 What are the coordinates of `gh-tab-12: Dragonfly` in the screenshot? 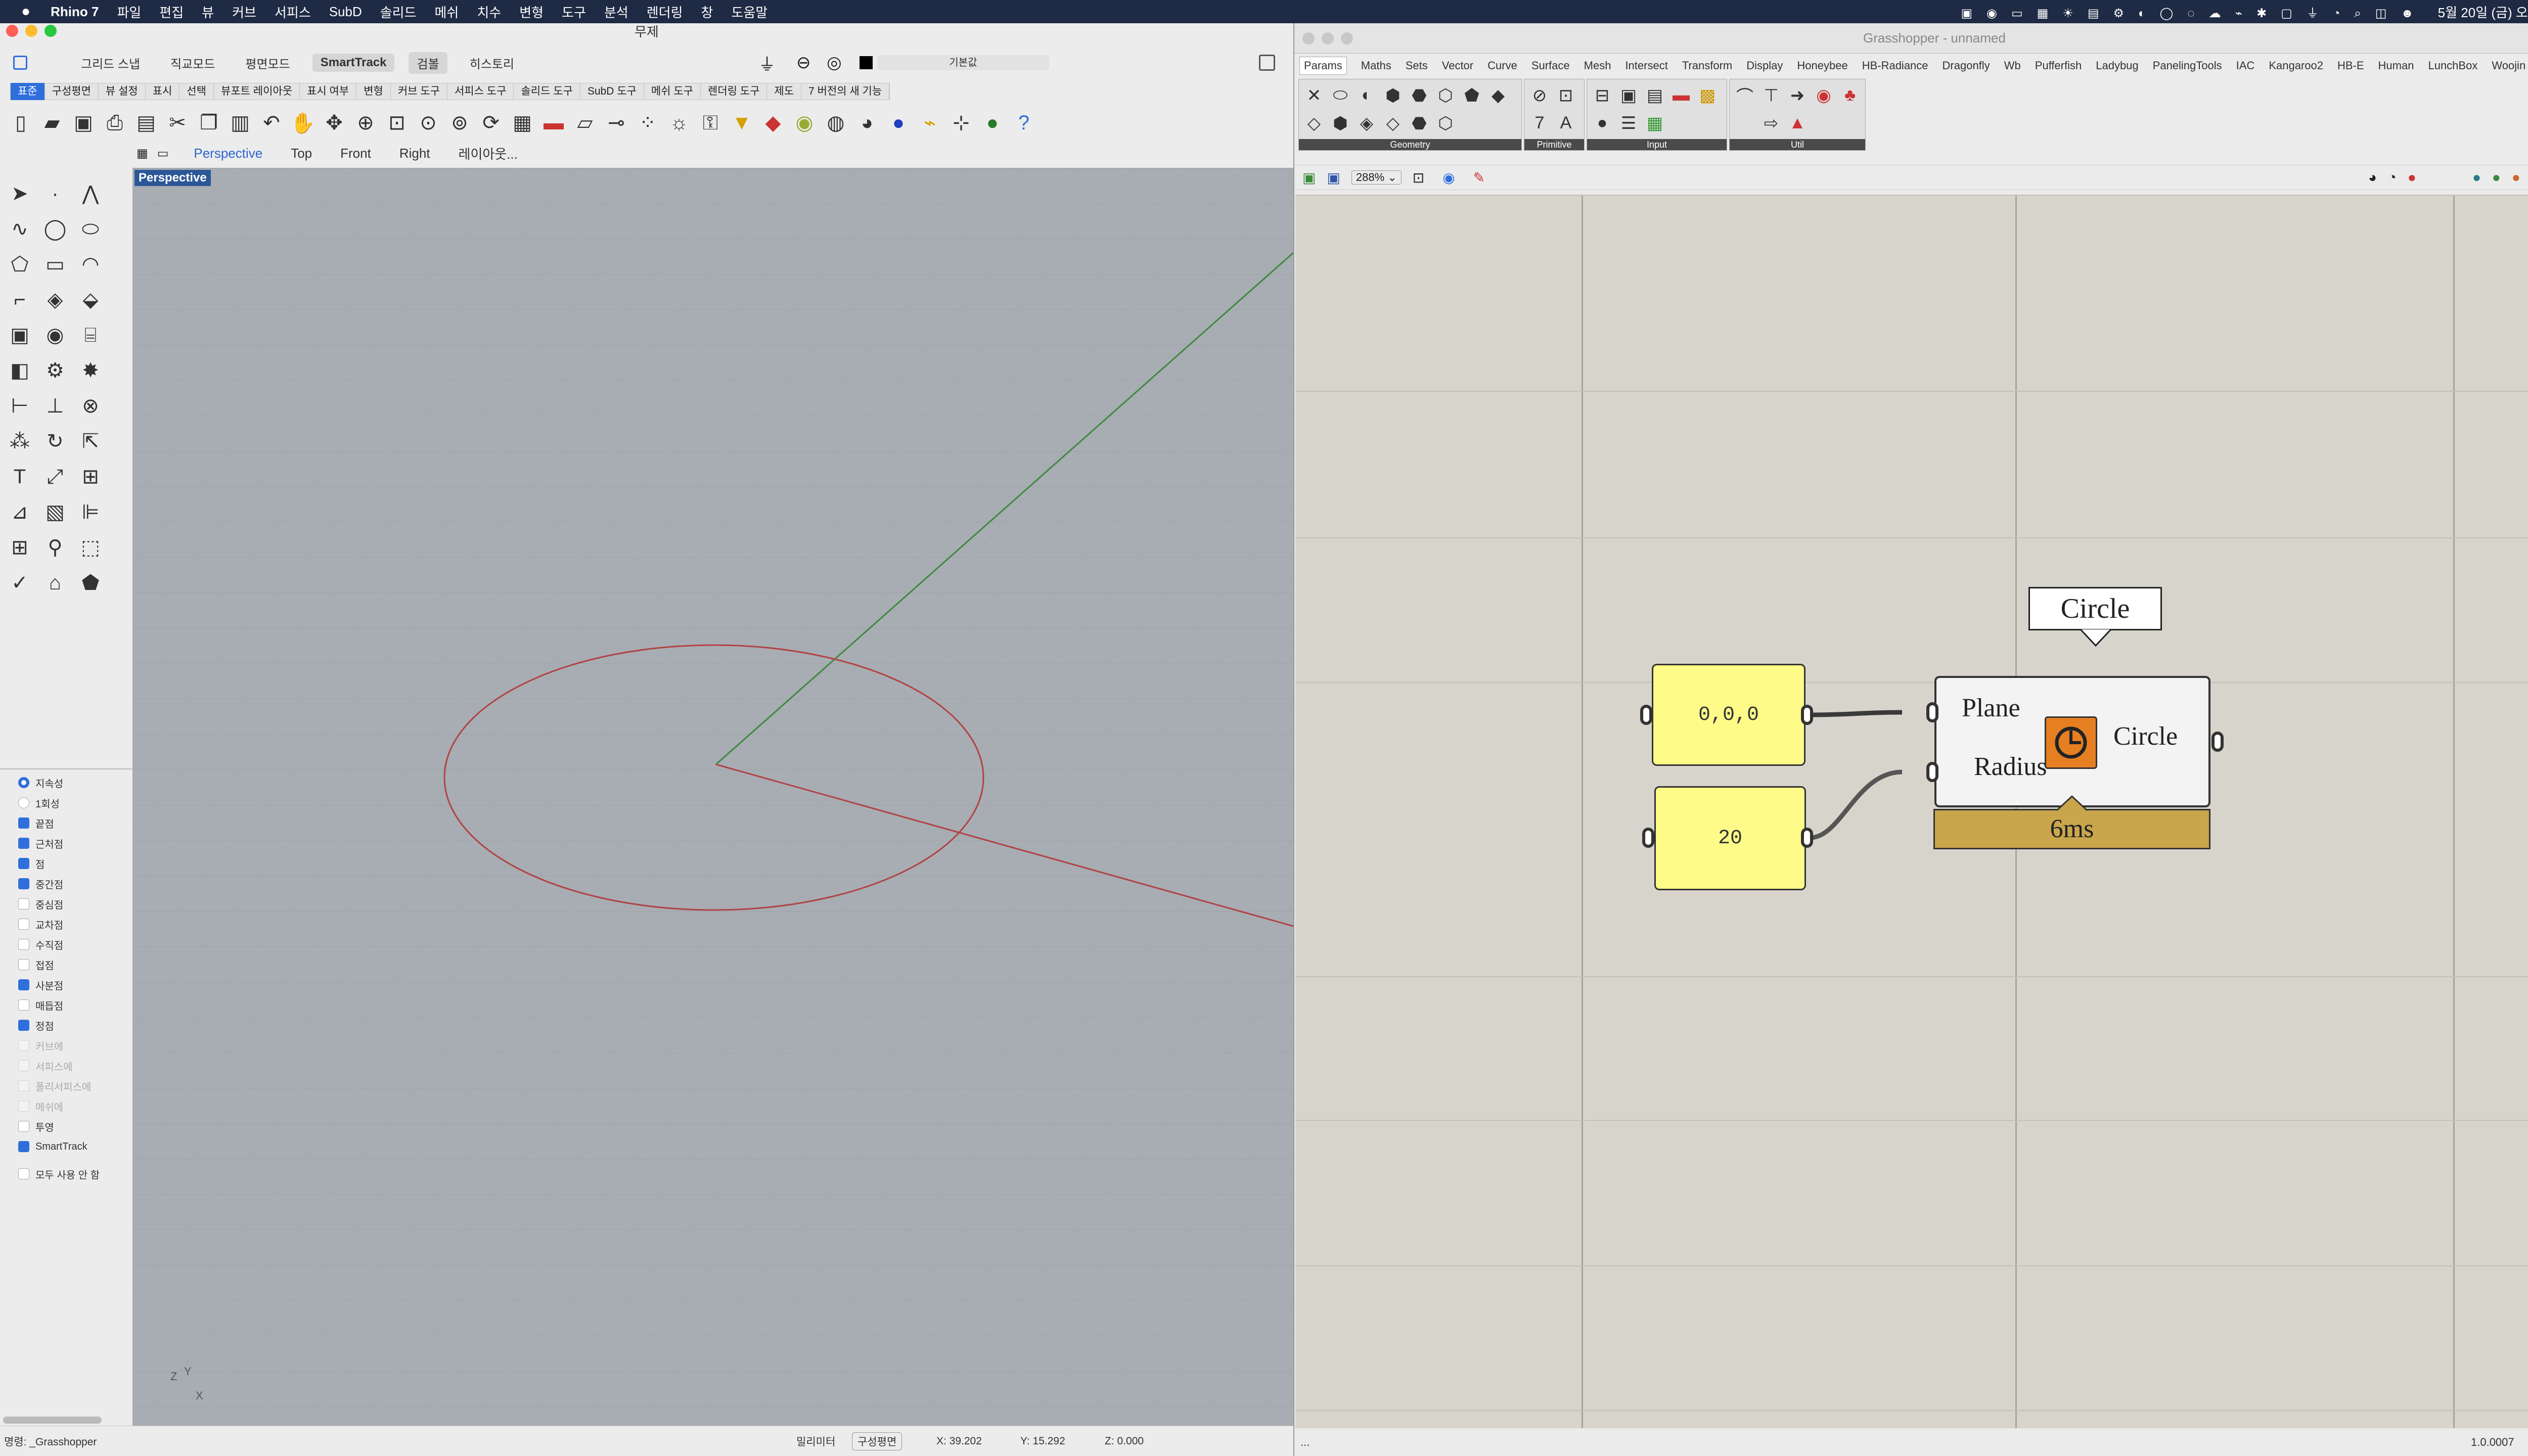 It's located at (1967, 65).